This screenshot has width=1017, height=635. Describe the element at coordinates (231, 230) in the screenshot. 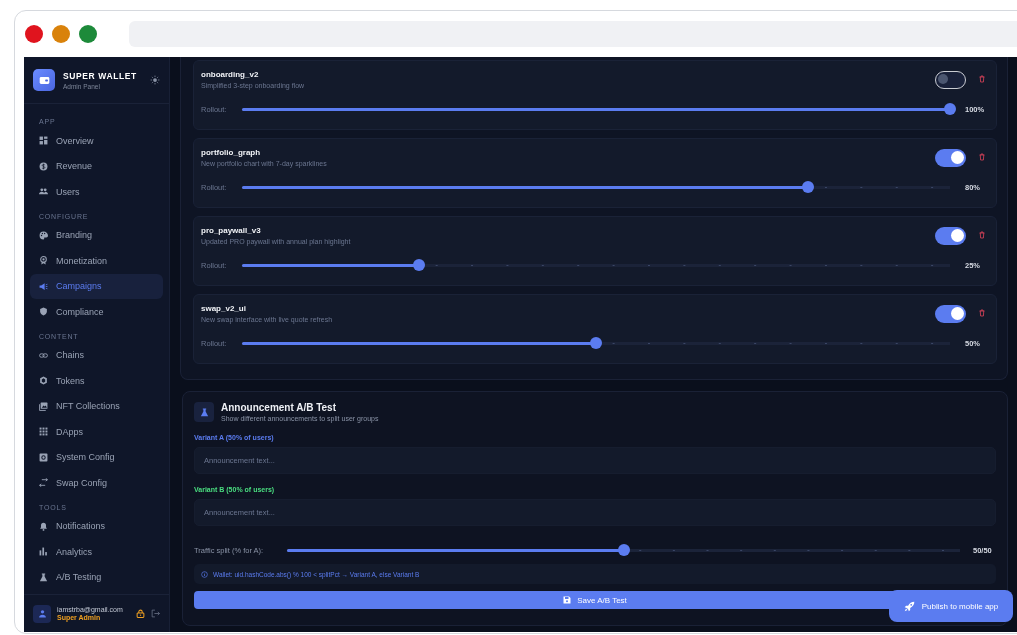

I see `flag-name: pro_paywall_v3` at that location.